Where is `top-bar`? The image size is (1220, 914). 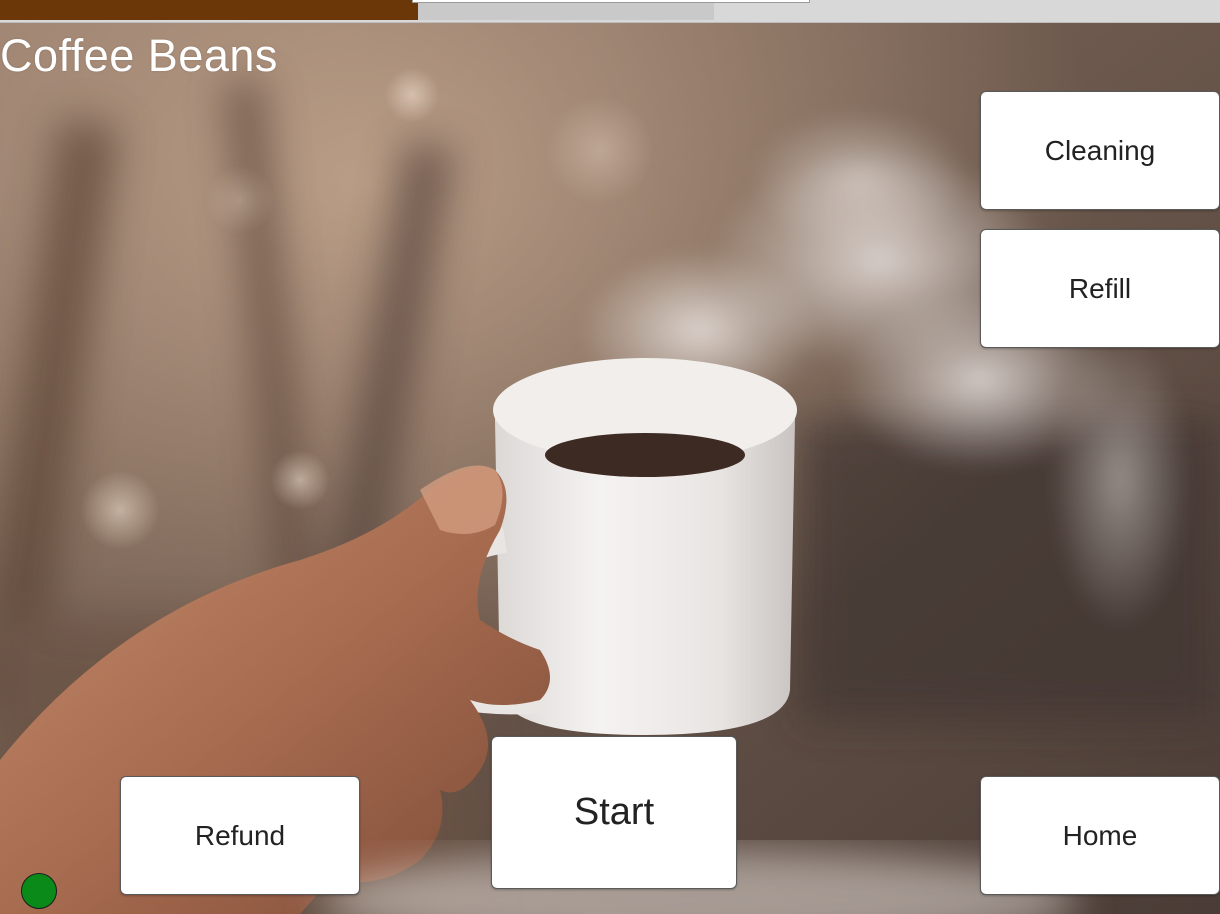
top-bar is located at coordinates (610, 11).